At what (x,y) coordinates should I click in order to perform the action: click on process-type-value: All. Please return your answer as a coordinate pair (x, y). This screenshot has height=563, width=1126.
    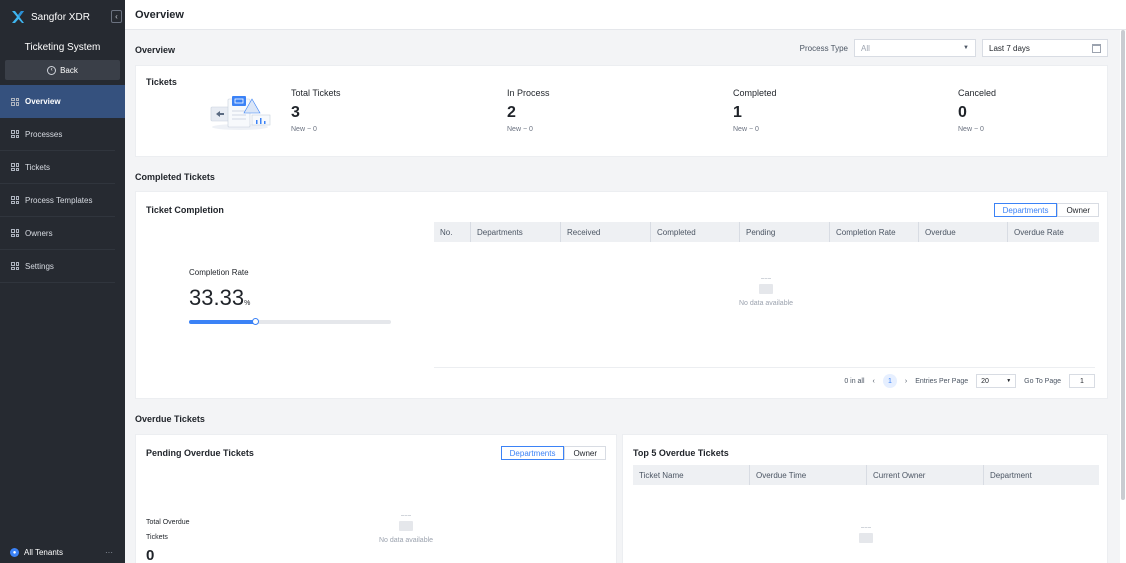
    Looking at the image, I should click on (865, 48).